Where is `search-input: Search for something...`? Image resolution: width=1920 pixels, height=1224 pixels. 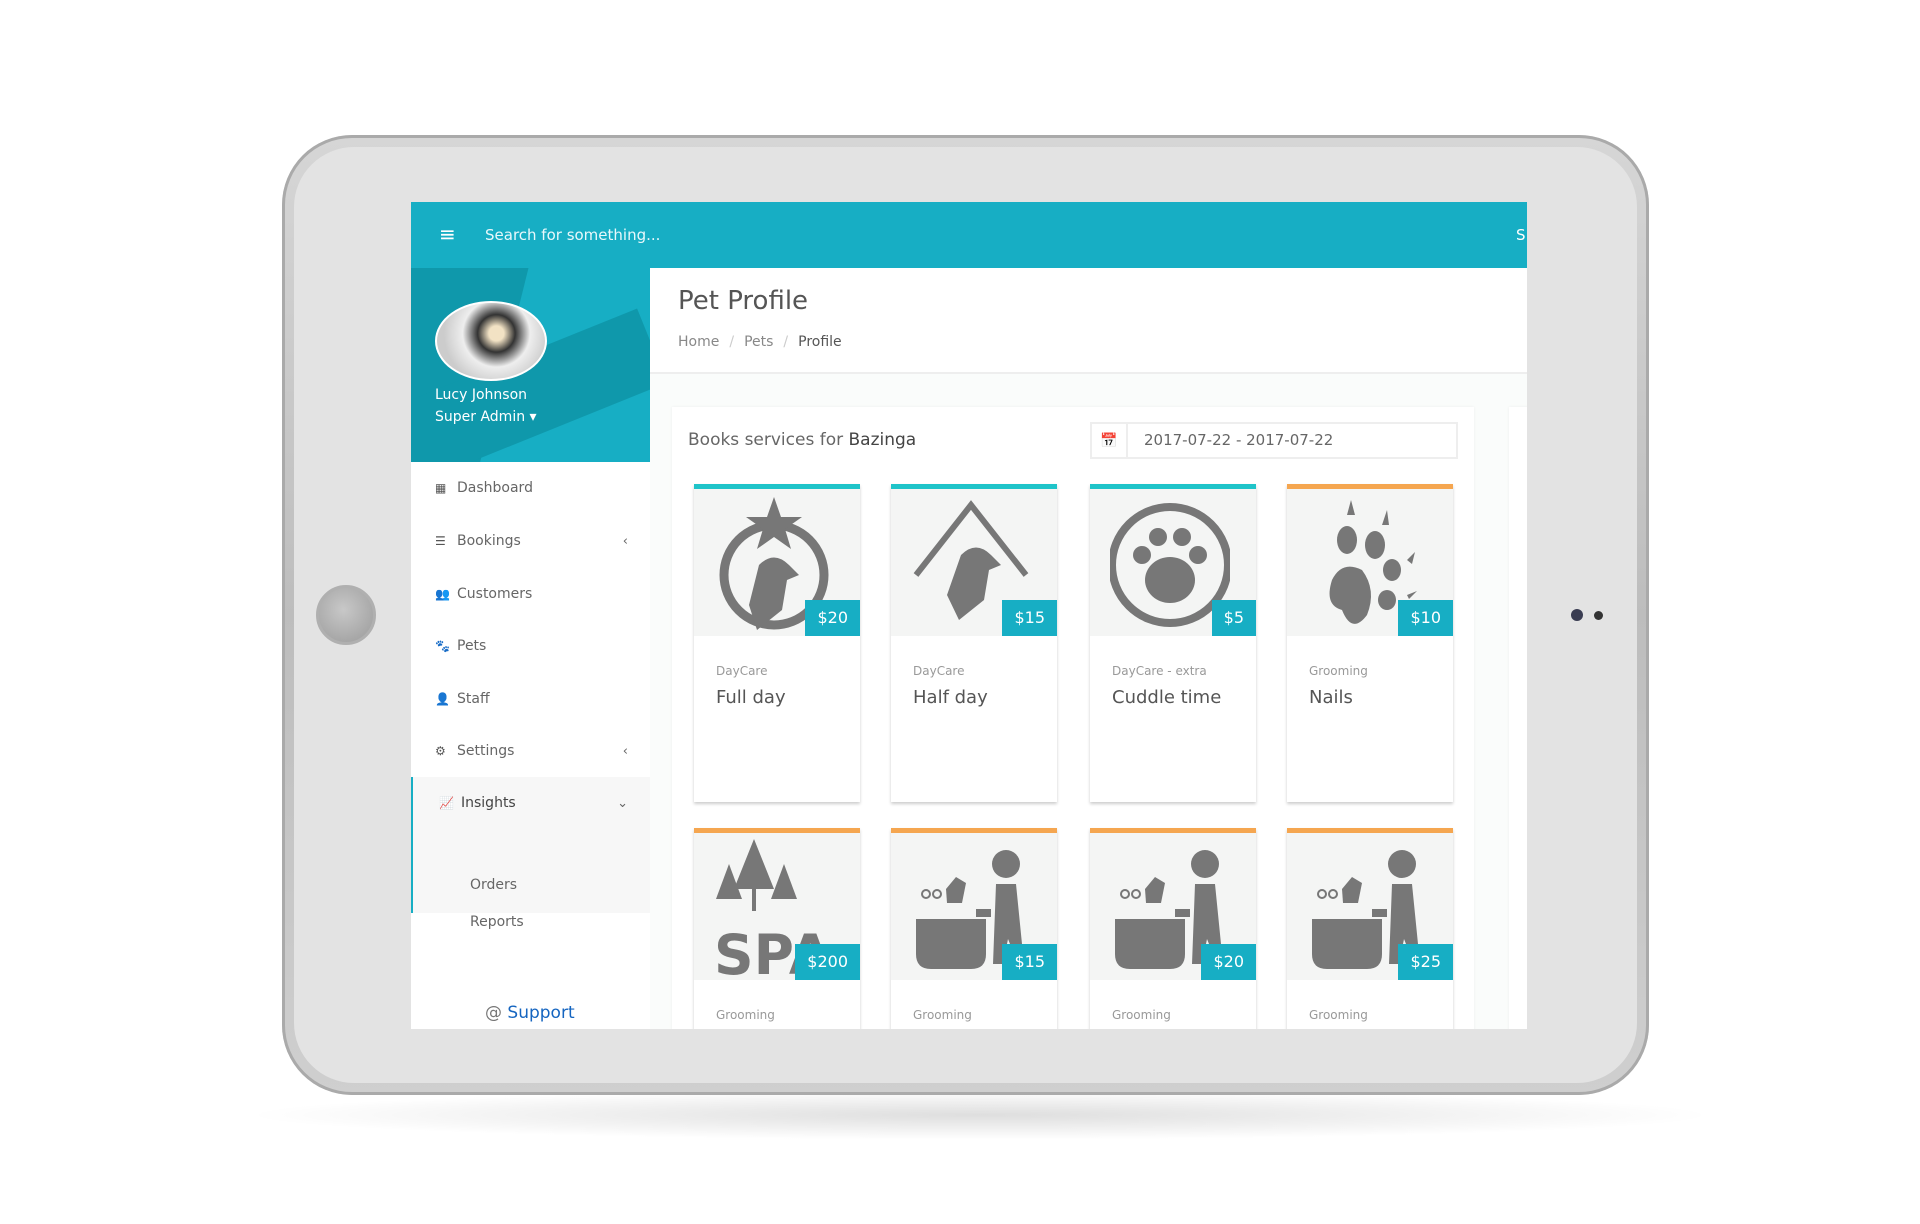 search-input: Search for something... is located at coordinates (572, 235).